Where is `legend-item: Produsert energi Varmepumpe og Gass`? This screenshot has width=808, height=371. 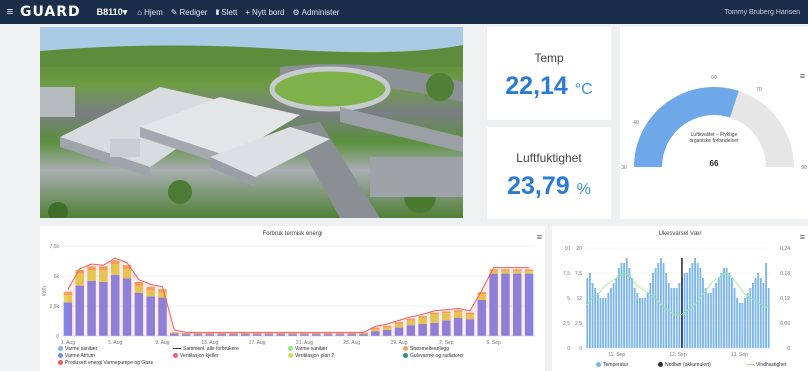 legend-item: Produsert energi Varmepumpe og Gass is located at coordinates (105, 363).